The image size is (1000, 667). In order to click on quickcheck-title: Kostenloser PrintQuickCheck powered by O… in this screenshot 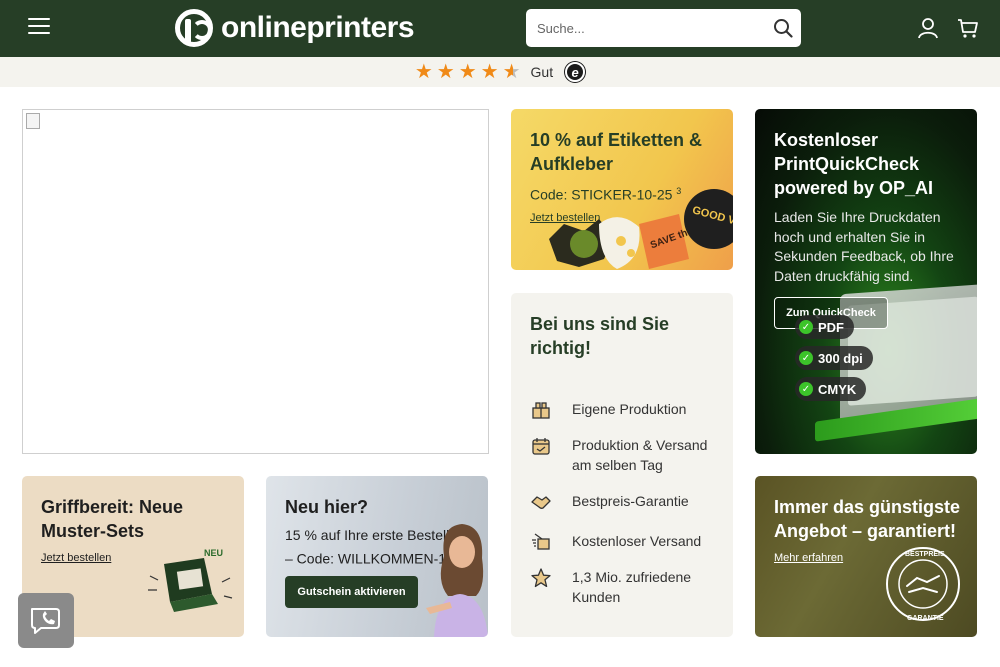, I will do `click(854, 164)`.